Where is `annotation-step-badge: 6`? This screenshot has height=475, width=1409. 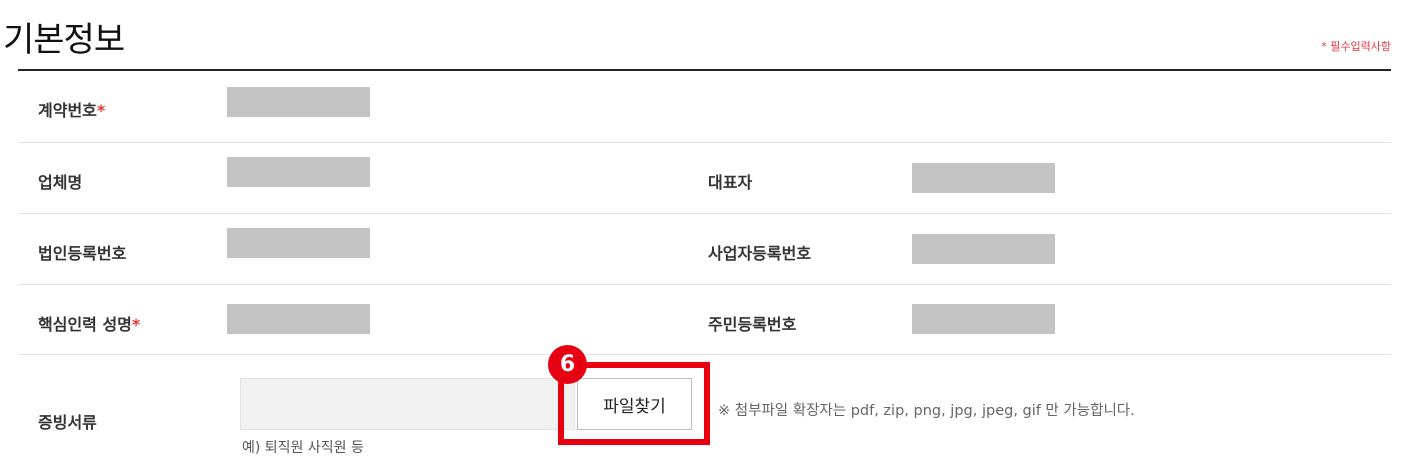
annotation-step-badge: 6 is located at coordinates (567, 364).